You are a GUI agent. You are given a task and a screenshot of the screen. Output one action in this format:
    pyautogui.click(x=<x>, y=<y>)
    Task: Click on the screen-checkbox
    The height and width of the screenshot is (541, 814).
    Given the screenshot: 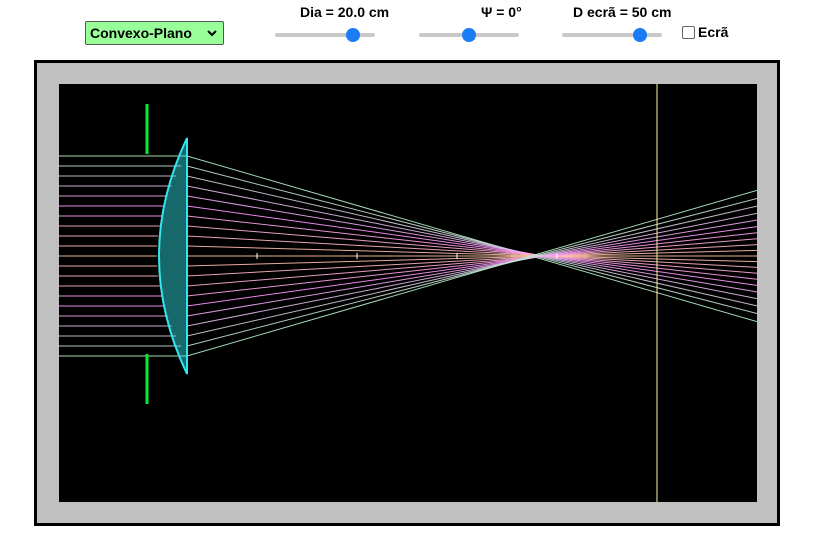 What is the action you would take?
    pyautogui.click(x=688, y=32)
    